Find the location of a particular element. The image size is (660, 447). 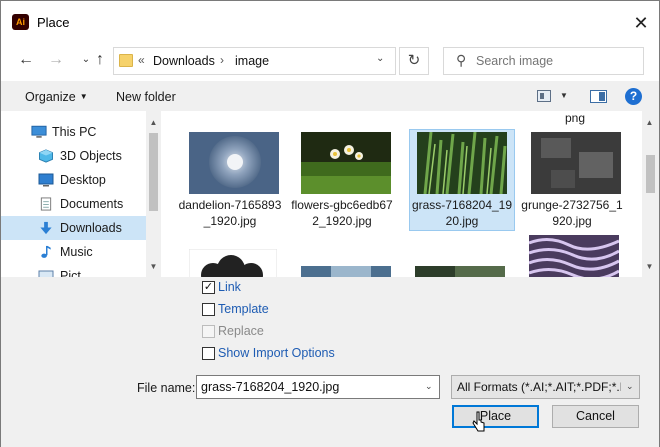

file-name-label: flowers-gbc6edb672_1920.jpg is located at coordinates (342, 213).